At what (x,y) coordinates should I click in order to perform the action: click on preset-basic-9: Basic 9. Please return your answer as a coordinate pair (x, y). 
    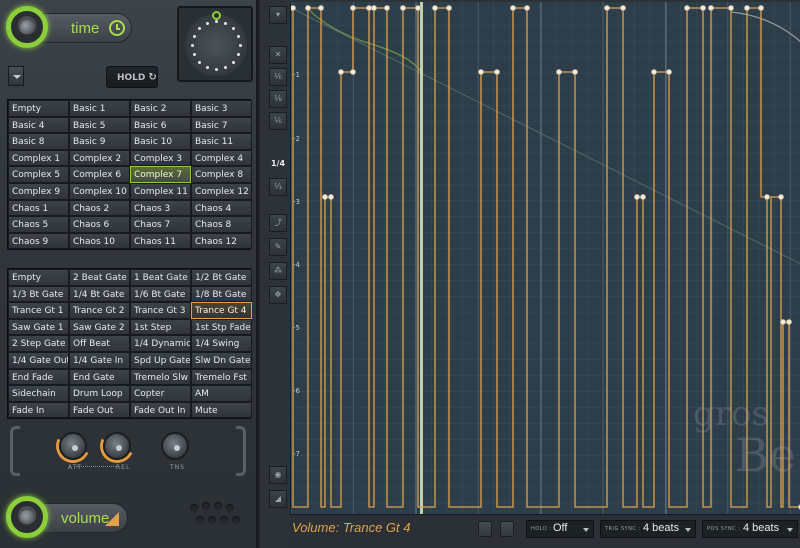
    Looking at the image, I should click on (99, 141).